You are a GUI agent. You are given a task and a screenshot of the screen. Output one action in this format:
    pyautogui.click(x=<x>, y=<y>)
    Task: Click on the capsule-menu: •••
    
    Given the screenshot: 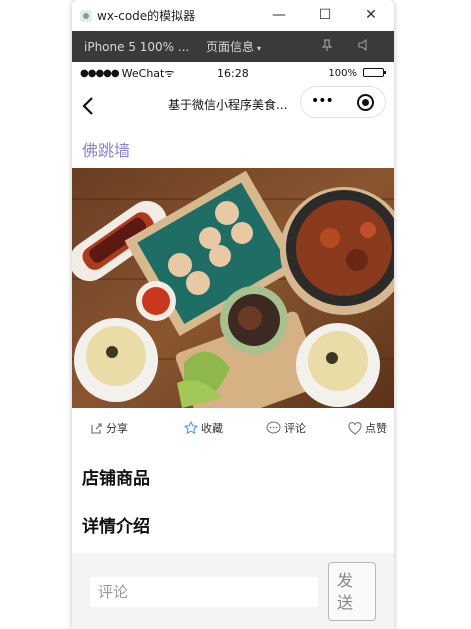 What is the action you would take?
    pyautogui.click(x=343, y=102)
    